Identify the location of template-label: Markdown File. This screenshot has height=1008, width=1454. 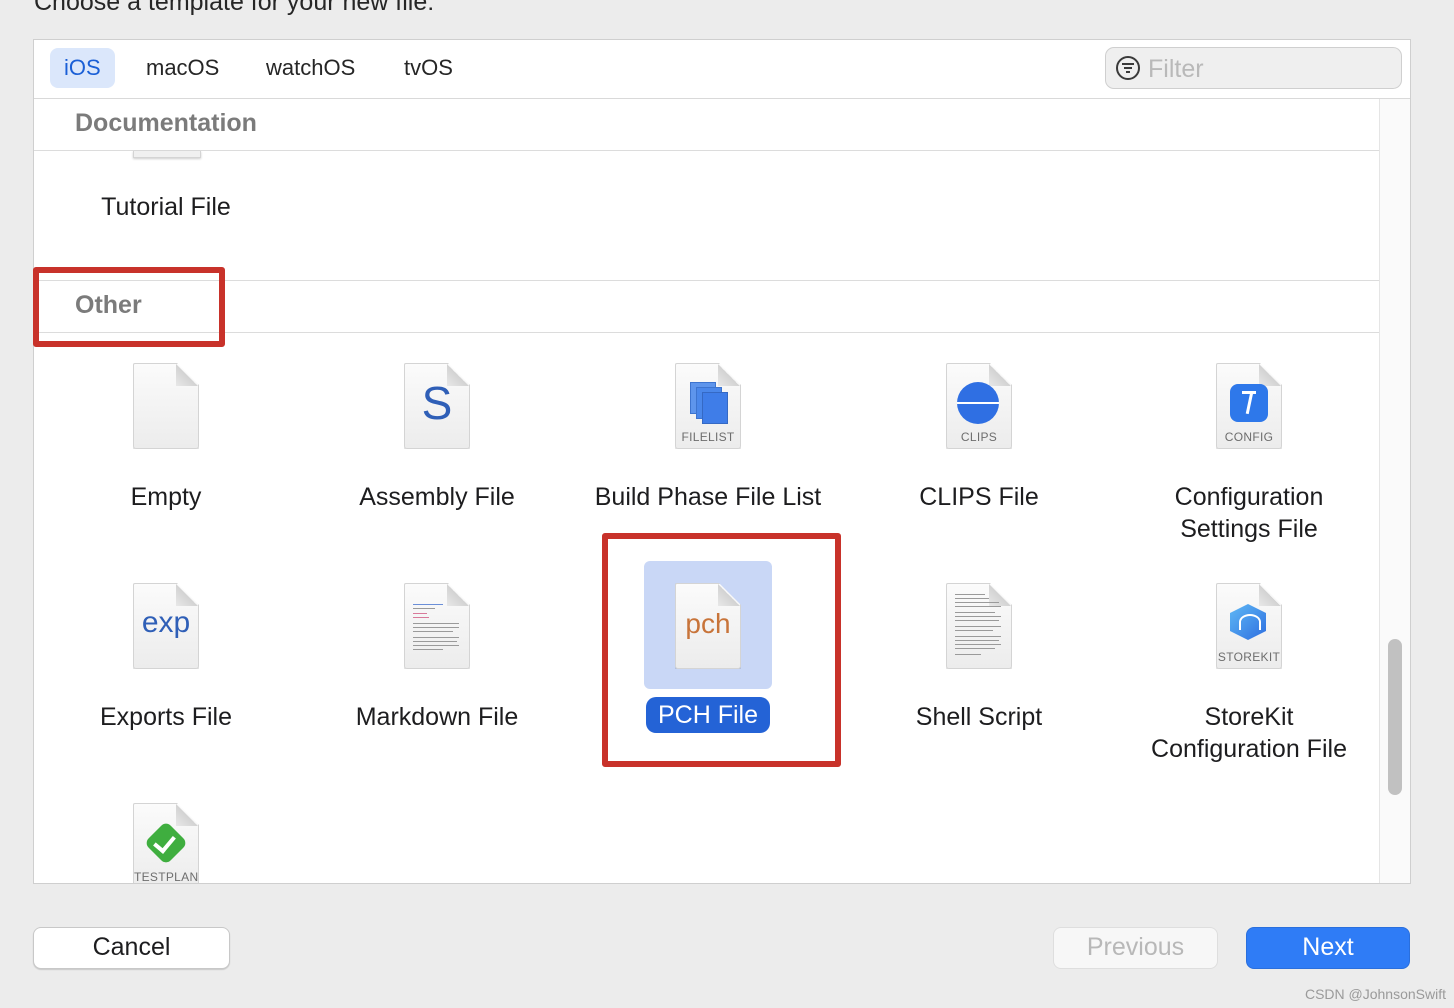
(437, 717).